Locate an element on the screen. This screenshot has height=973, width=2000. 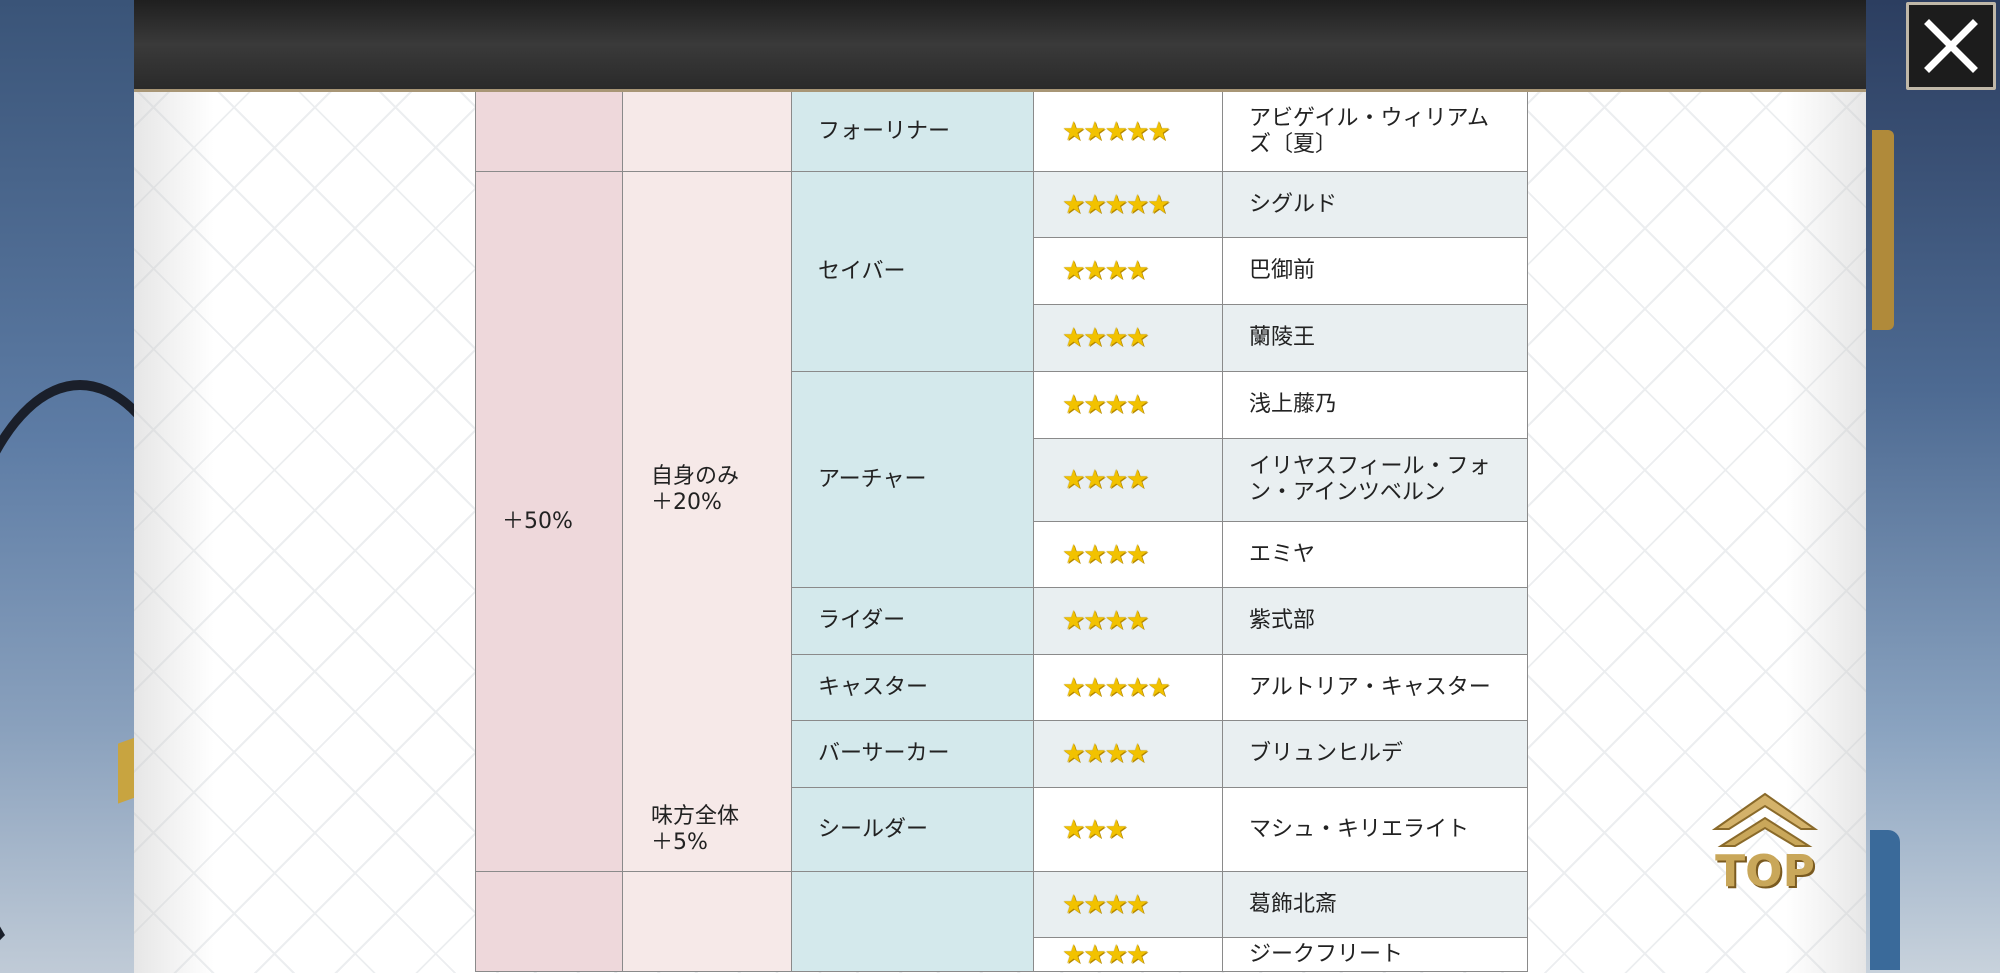
servant-name-cell: マシュ・キリエライト is located at coordinates (1375, 830).